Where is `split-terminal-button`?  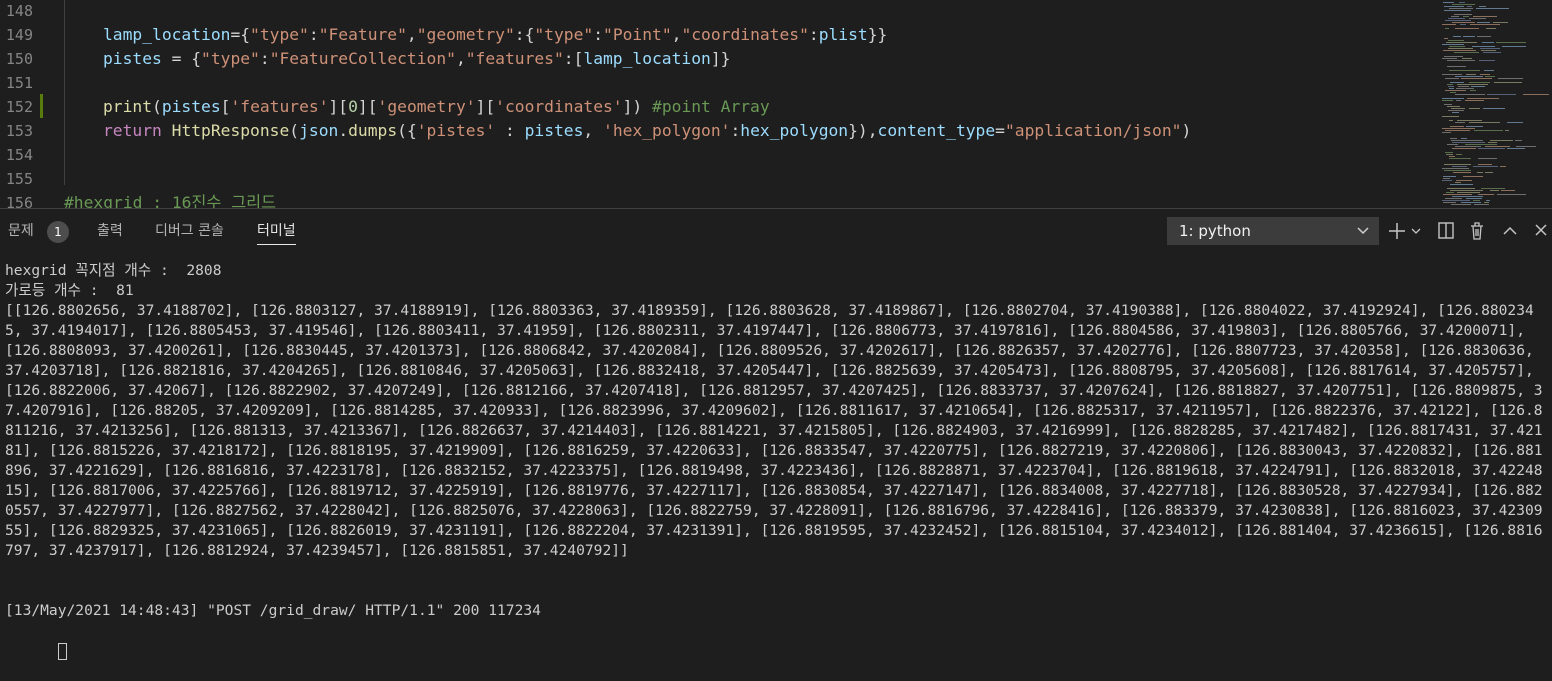
split-terminal-button is located at coordinates (1446, 231).